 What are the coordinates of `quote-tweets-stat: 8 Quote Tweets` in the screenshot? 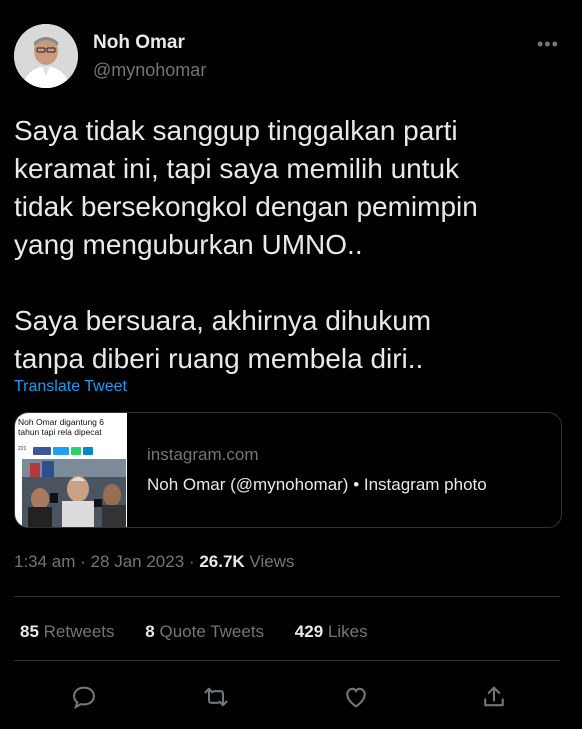 It's located at (204, 631).